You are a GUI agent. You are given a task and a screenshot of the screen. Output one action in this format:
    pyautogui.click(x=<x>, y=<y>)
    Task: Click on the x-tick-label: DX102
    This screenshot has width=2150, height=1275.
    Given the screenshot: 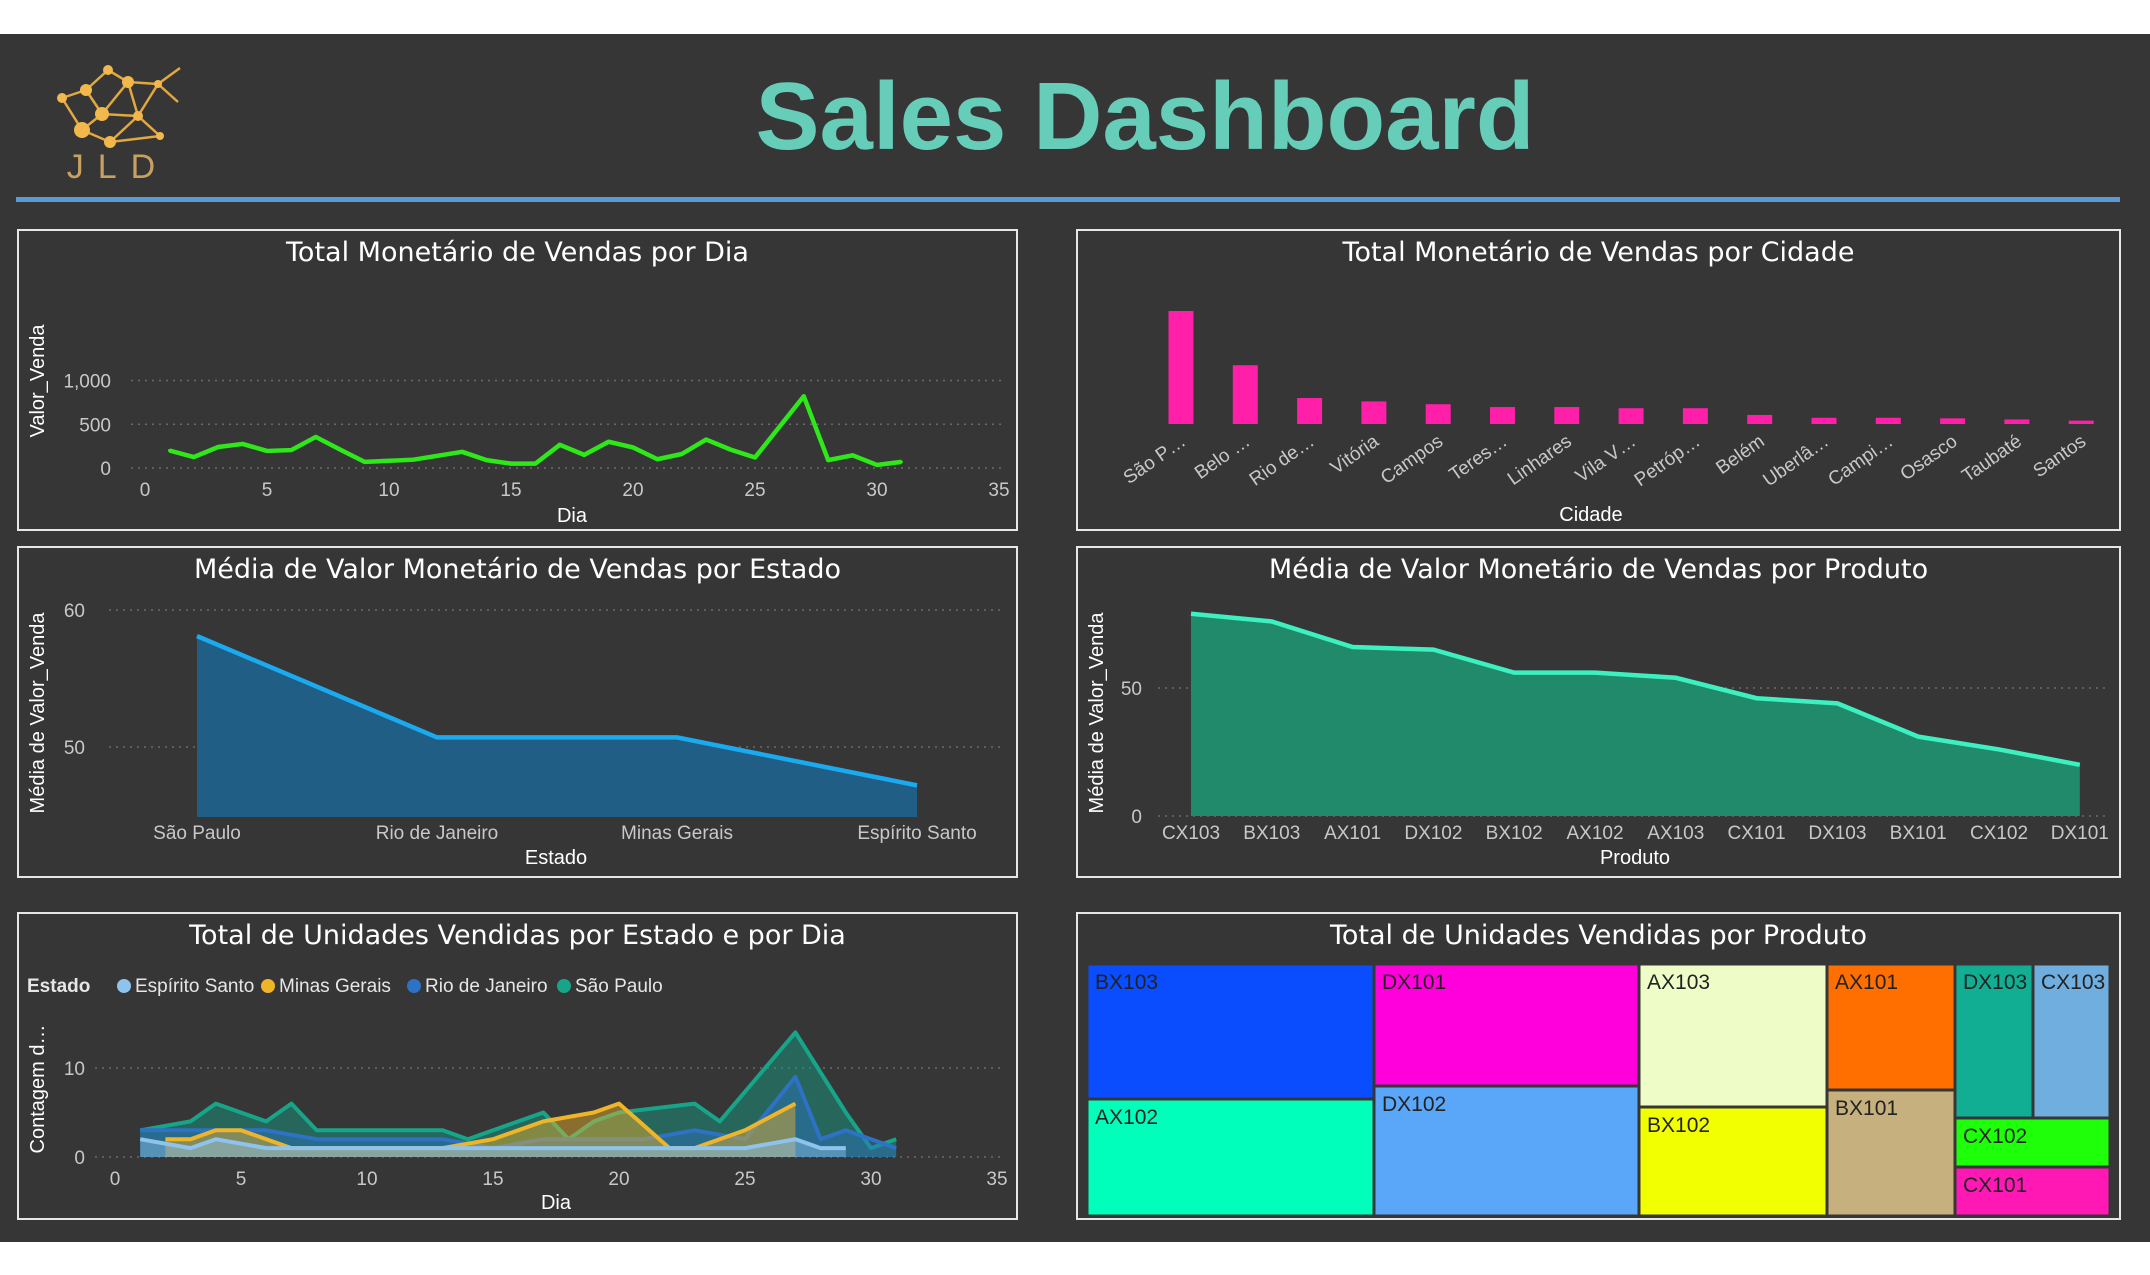 What is the action you would take?
    pyautogui.click(x=1433, y=833)
    